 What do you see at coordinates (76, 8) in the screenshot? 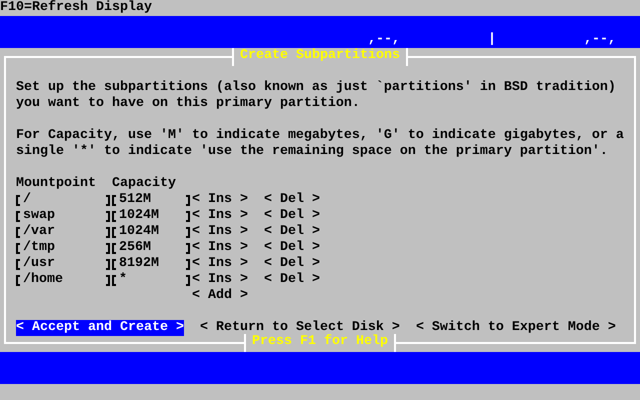
I see `status-text: F10=Refresh Display` at bounding box center [76, 8].